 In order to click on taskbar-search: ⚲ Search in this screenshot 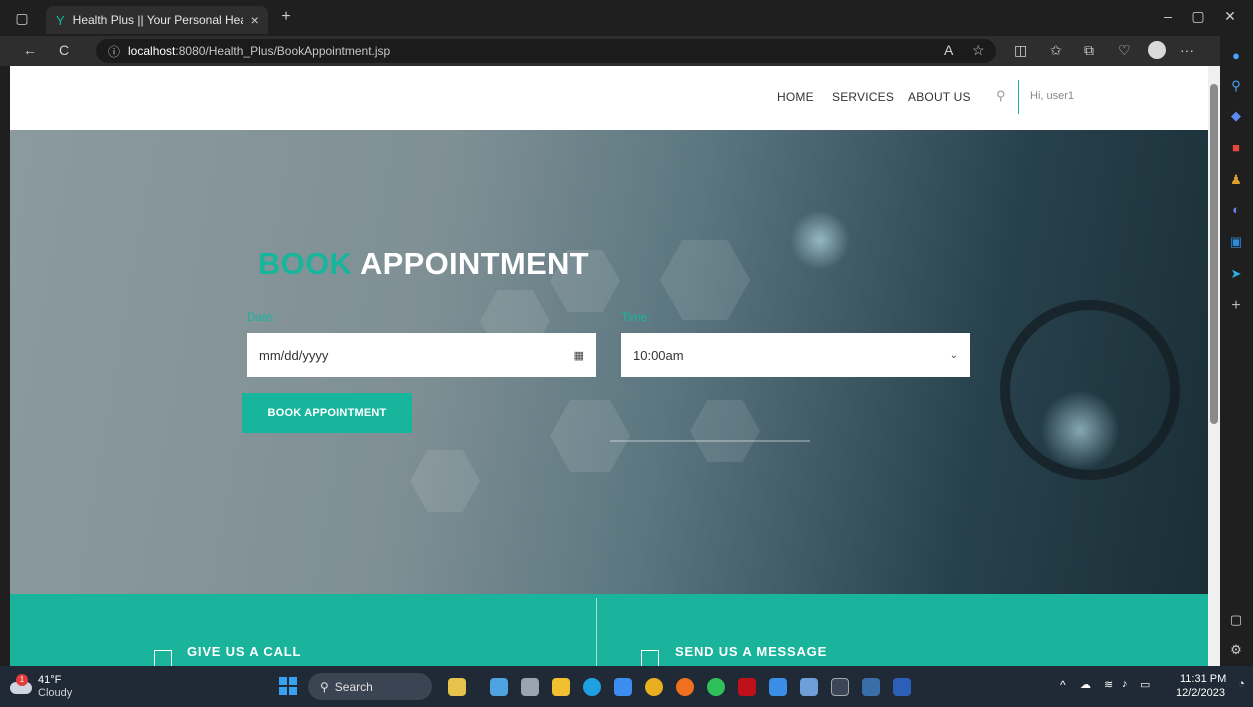, I will do `click(370, 686)`.